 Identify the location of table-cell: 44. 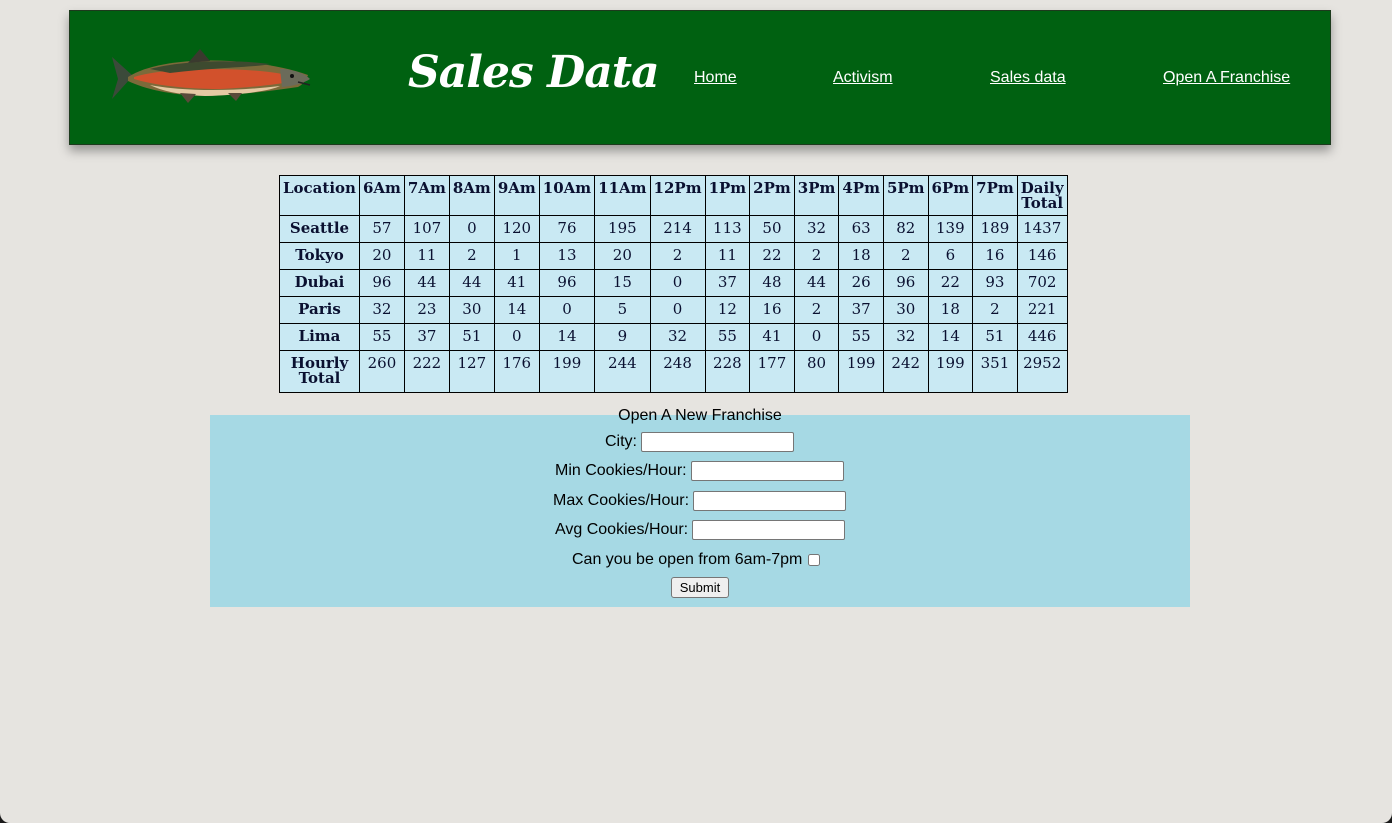
(471, 283).